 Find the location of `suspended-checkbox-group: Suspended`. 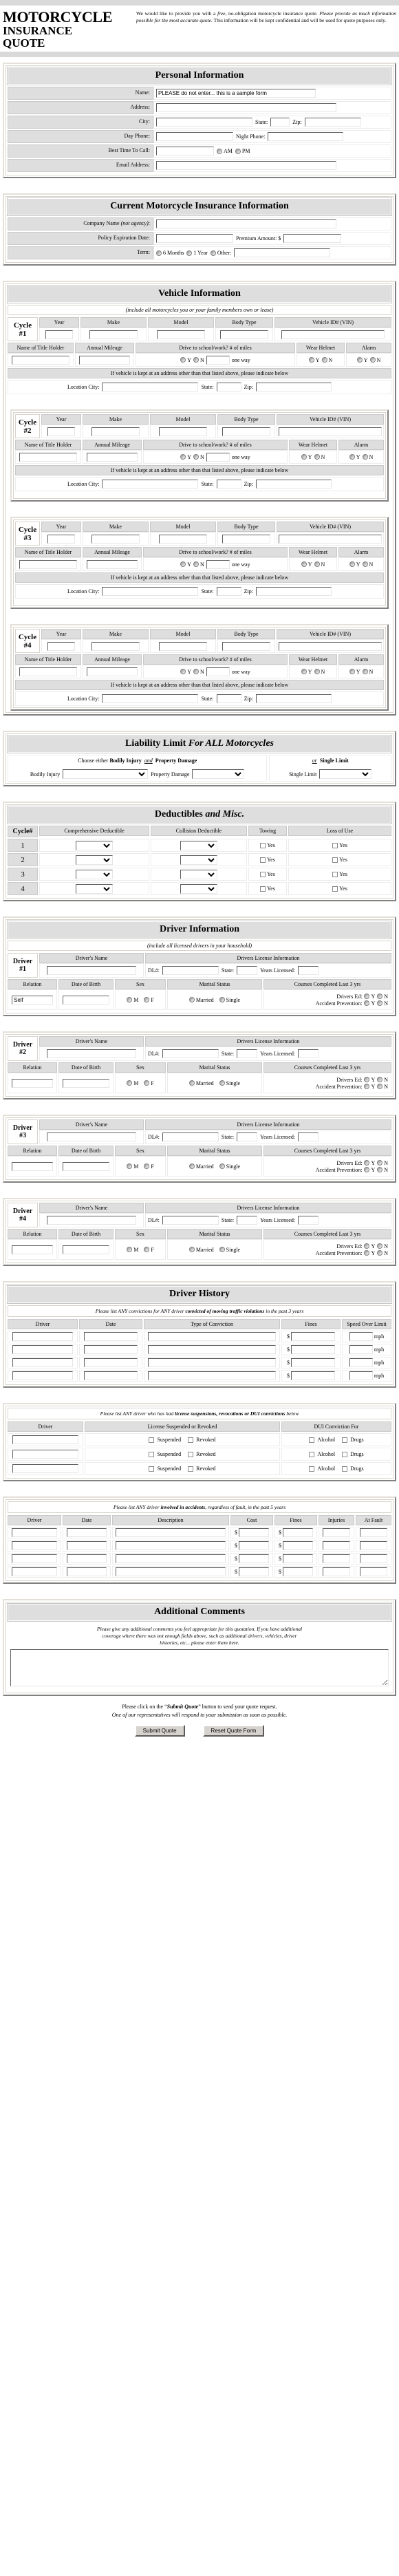

suspended-checkbox-group: Suspended is located at coordinates (165, 1454).